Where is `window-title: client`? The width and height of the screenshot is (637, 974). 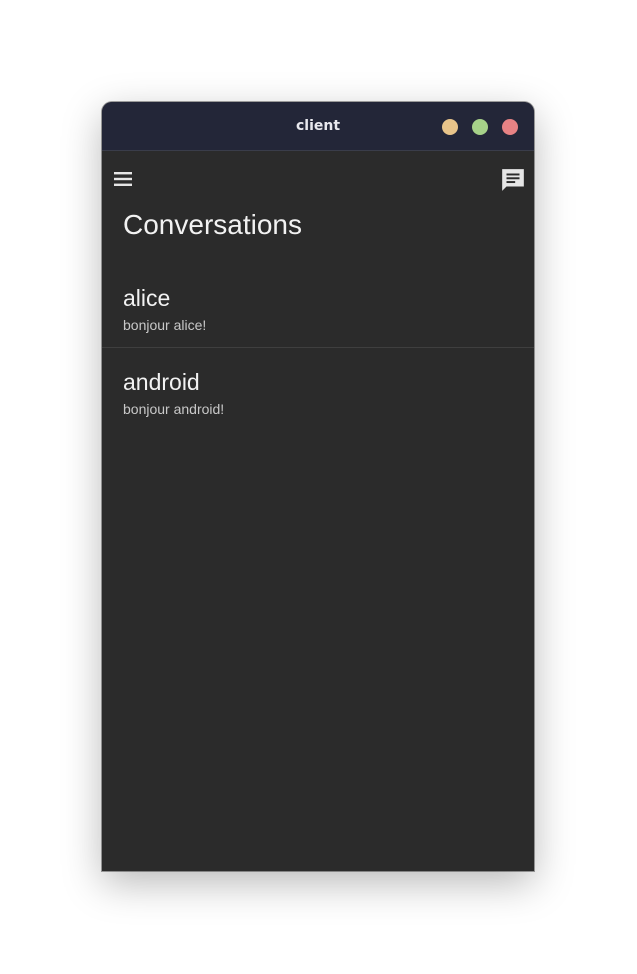
window-title: client is located at coordinates (318, 126).